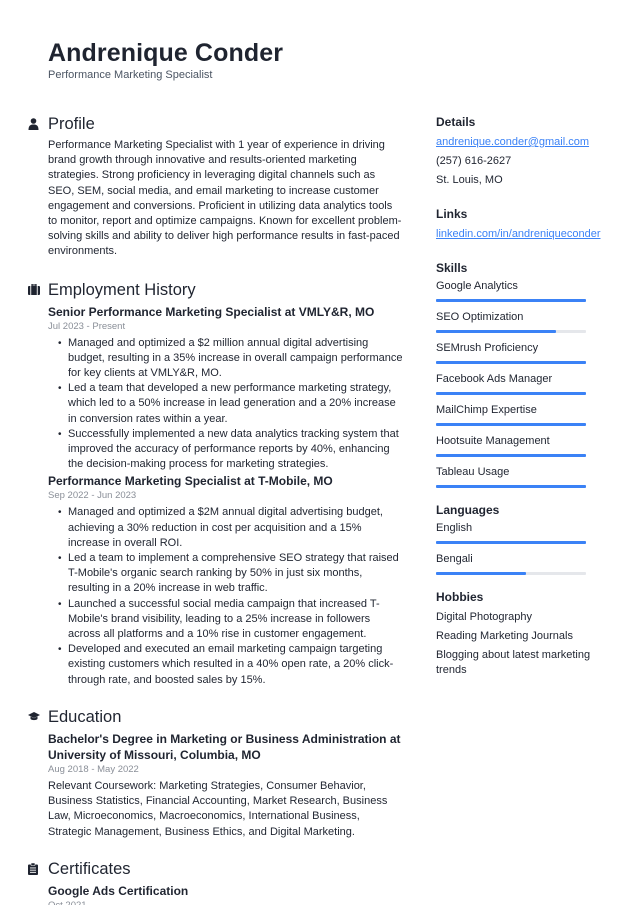 This screenshot has height=905, width=640. I want to click on links-heading: Links, so click(452, 214).